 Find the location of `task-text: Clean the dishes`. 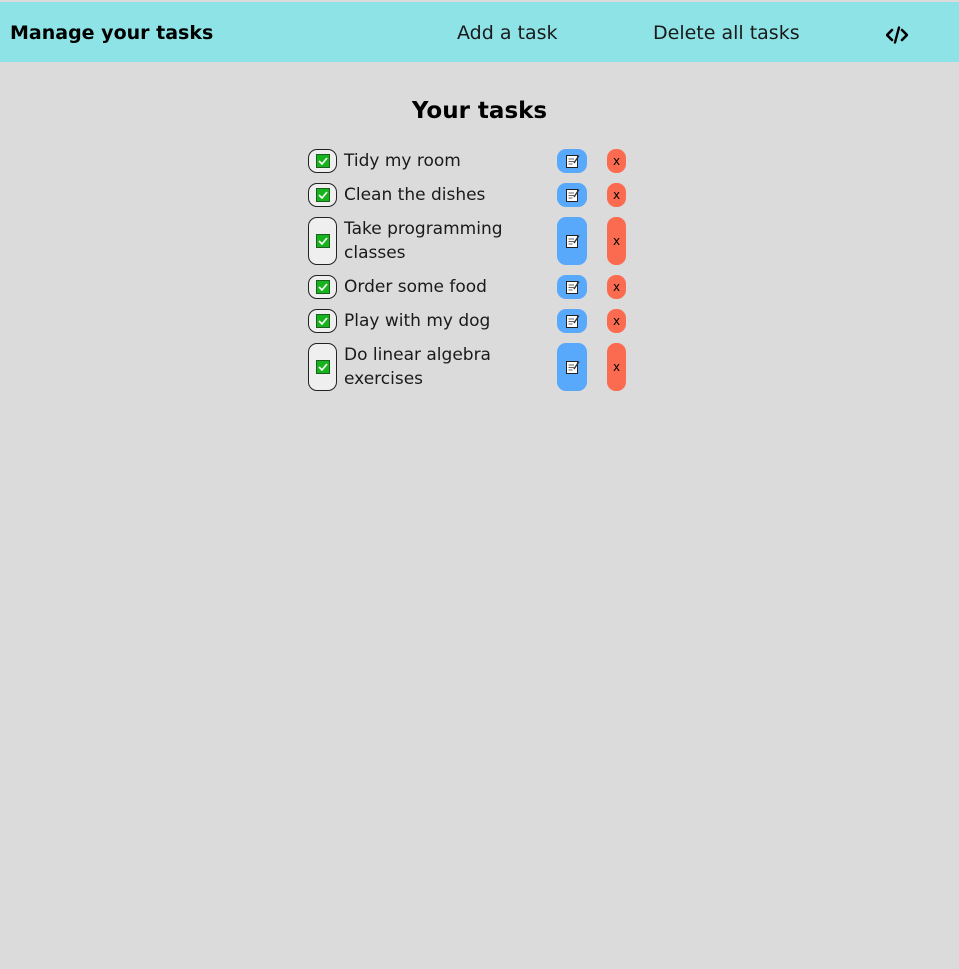

task-text: Clean the dishes is located at coordinates (415, 195).